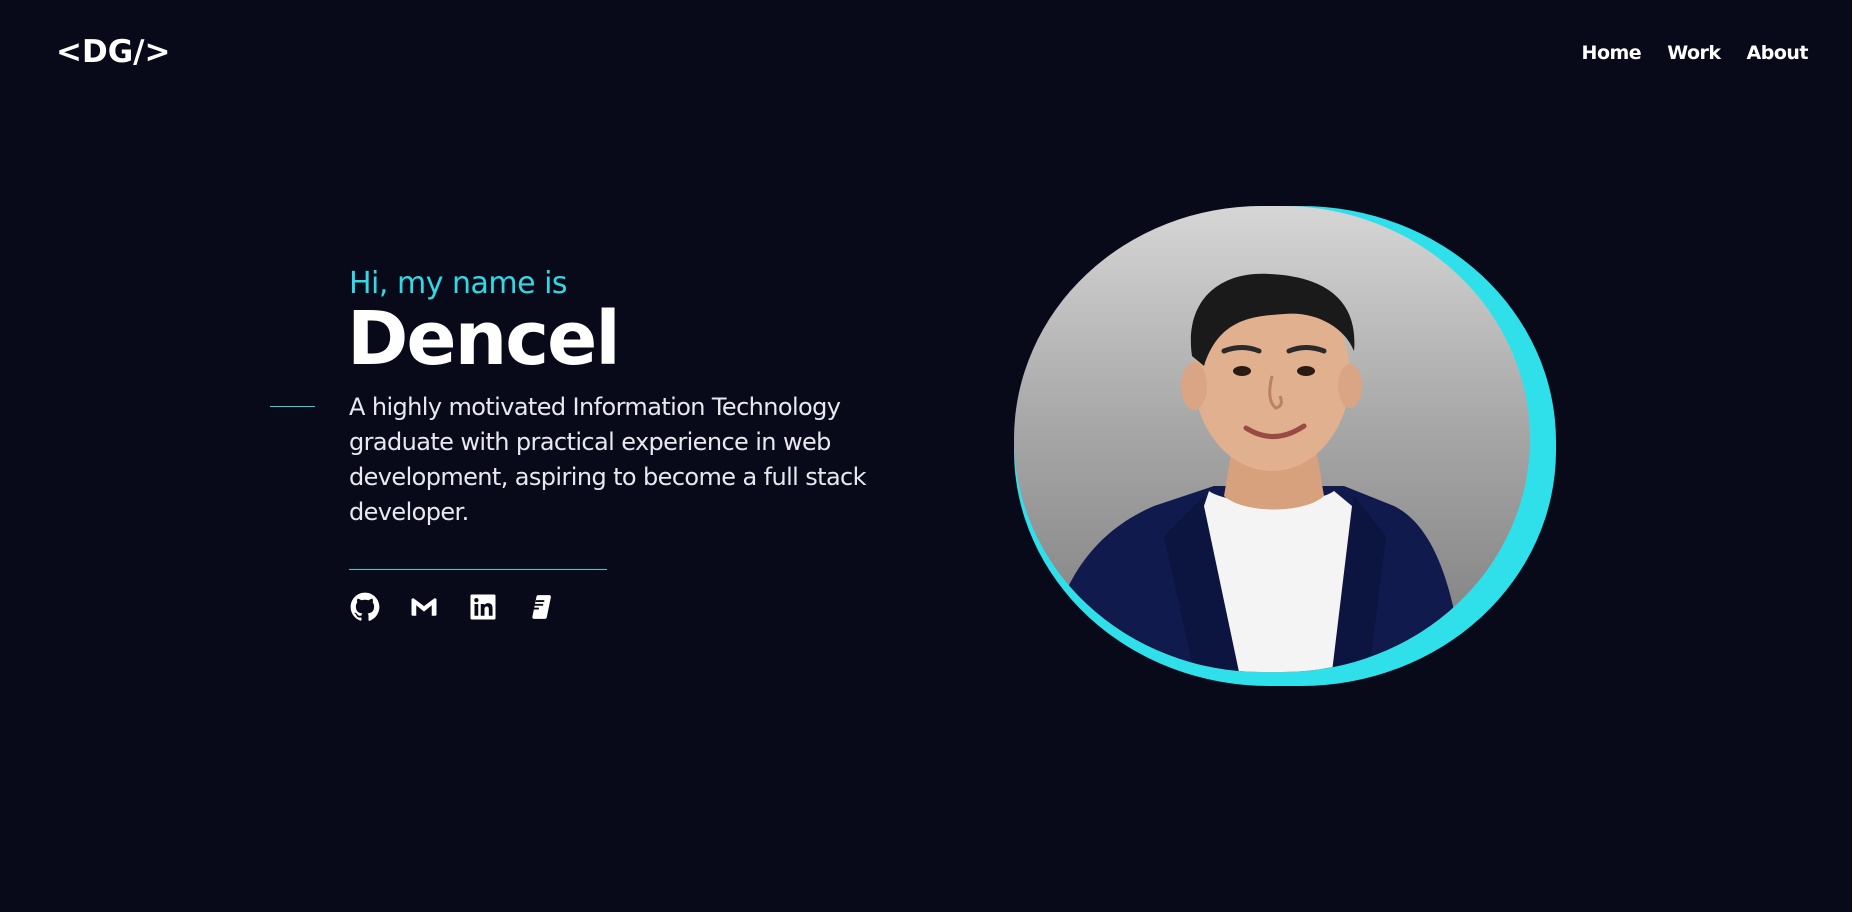 The height and width of the screenshot is (912, 1852). What do you see at coordinates (292, 406) in the screenshot?
I see `accent-dash` at bounding box center [292, 406].